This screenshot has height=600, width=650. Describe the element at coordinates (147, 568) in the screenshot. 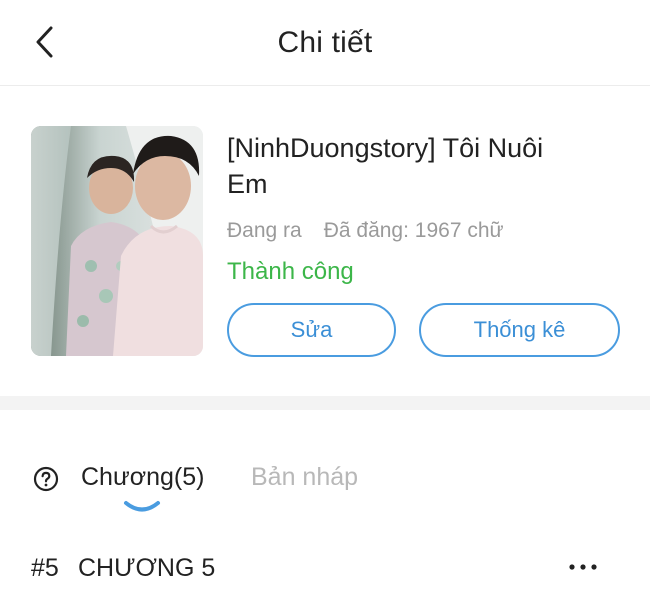

I see `chapter-title: CHƯƠNG 5` at that location.